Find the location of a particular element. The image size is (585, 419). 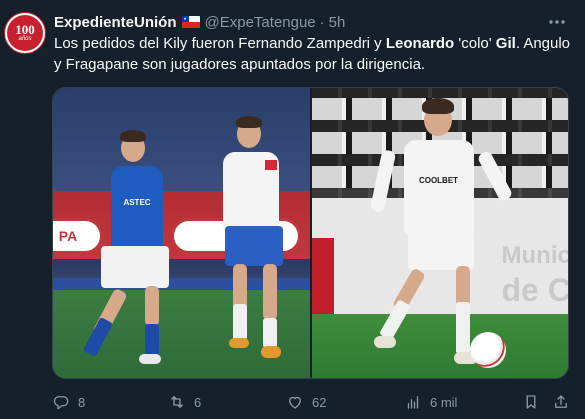

views-icon is located at coordinates (413, 402).